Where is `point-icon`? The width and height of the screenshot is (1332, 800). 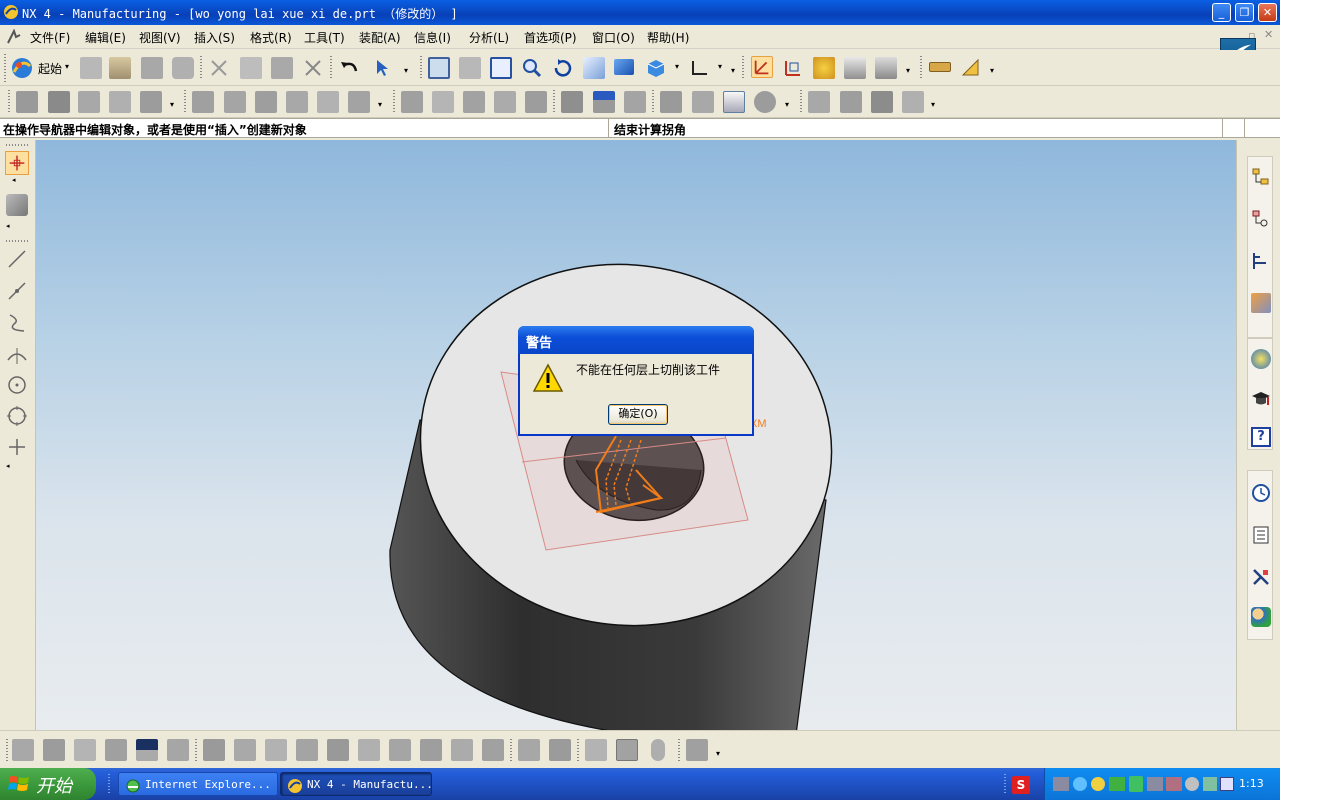 point-icon is located at coordinates (17, 447).